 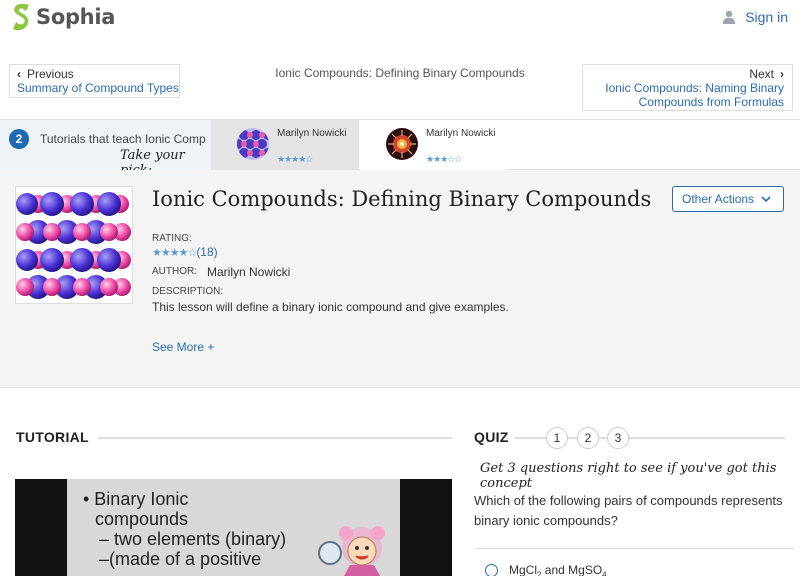 I want to click on tutorial-divider, so click(x=275, y=438).